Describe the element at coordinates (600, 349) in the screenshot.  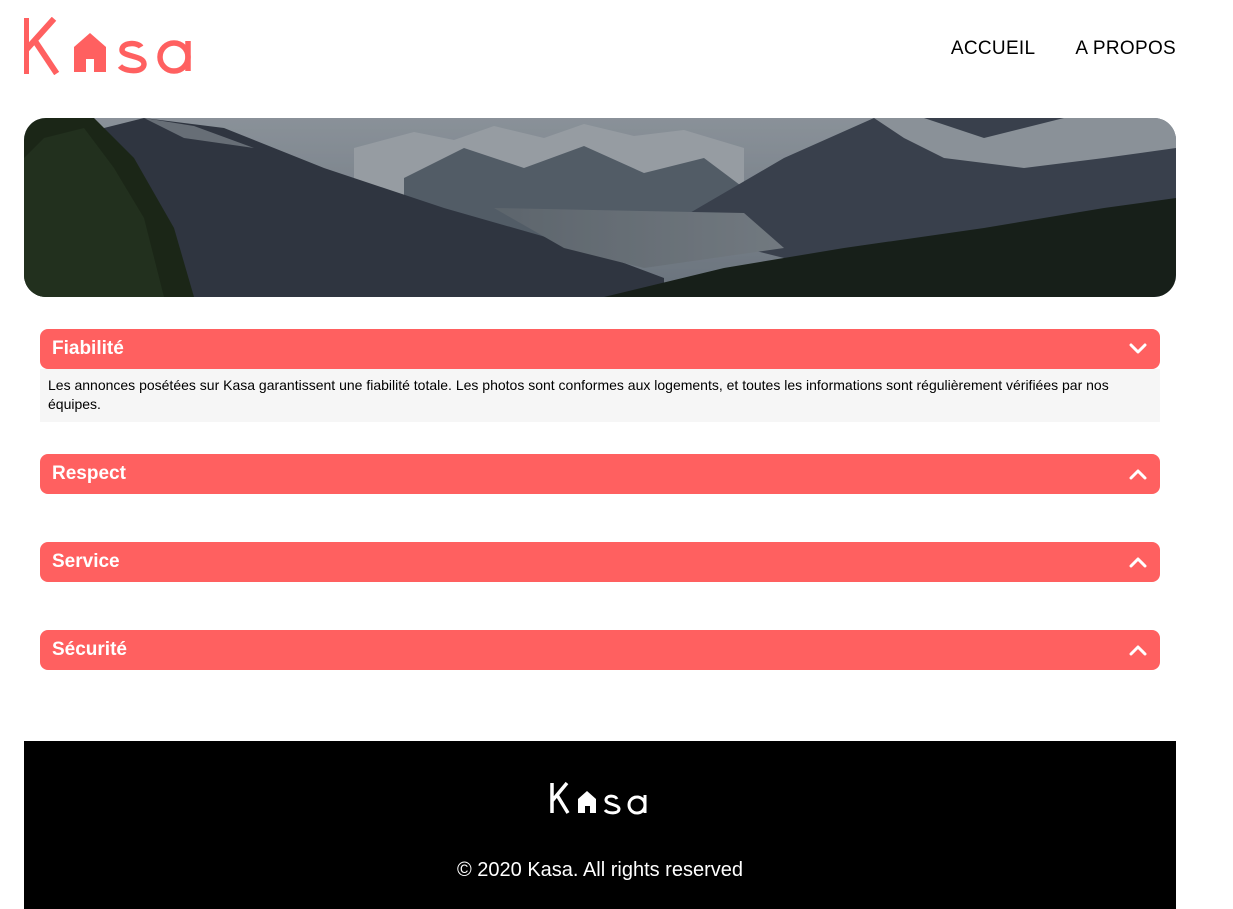
I see `collapse-header-fiabilite: Fiabilité` at that location.